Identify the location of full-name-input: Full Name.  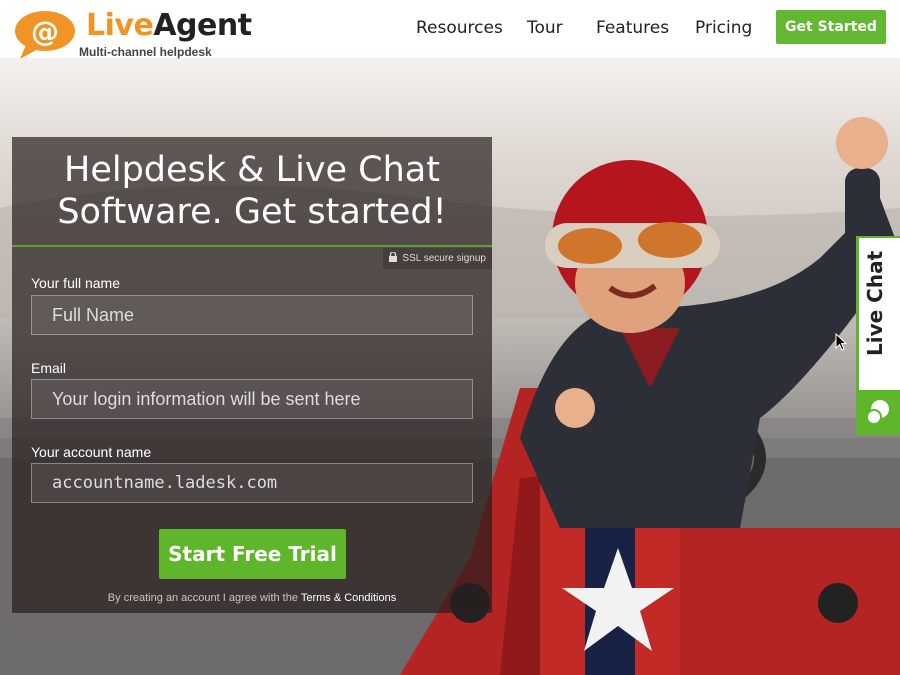
(252, 315).